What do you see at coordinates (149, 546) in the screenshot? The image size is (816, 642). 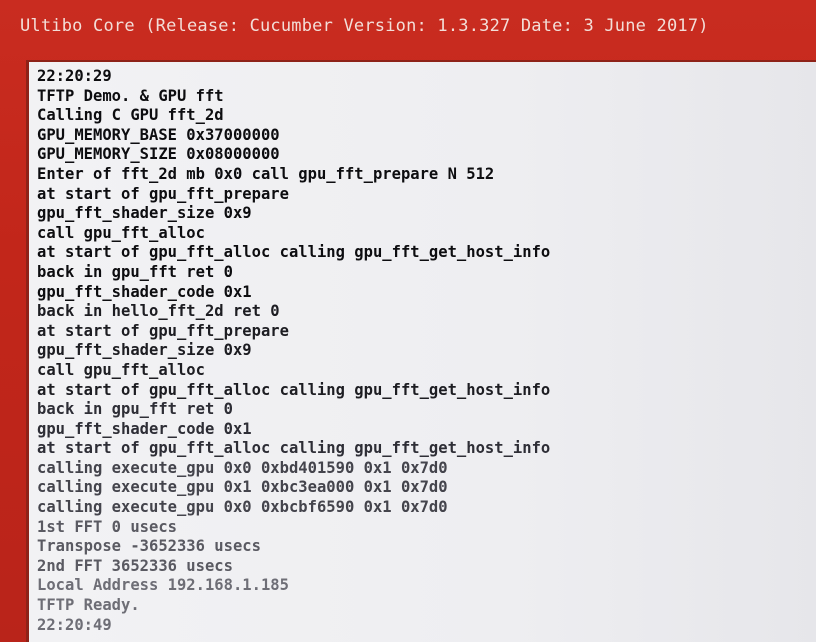 I see `console-line: Transpose -3652336 usecs` at bounding box center [149, 546].